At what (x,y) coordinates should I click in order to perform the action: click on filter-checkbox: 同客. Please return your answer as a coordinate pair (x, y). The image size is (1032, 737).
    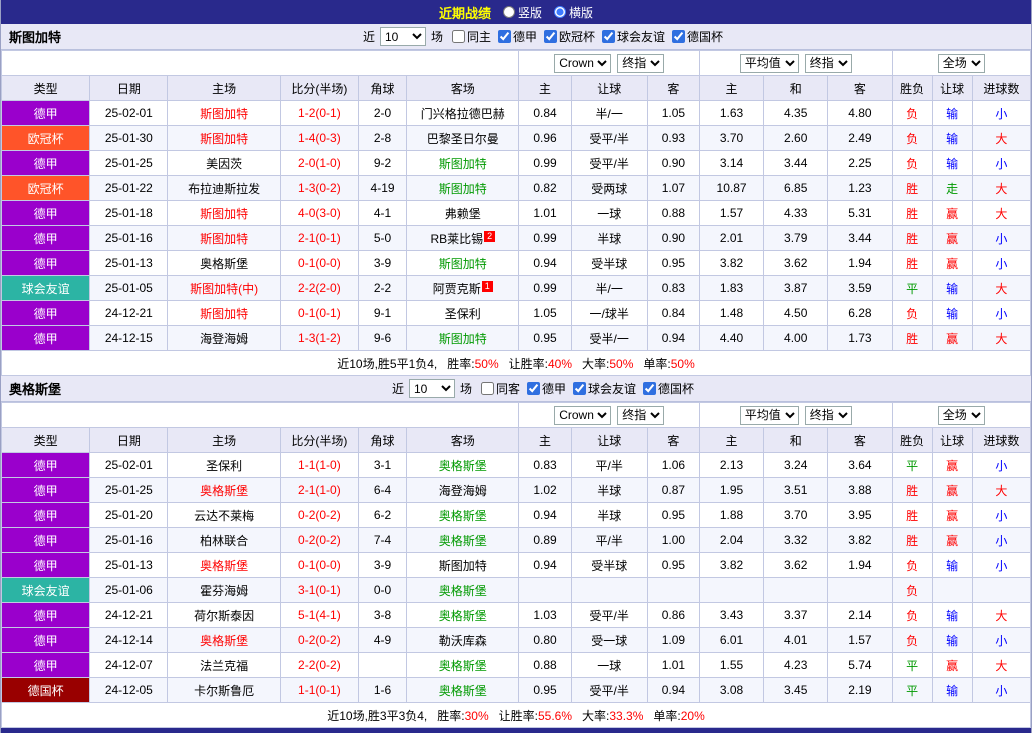
    Looking at the image, I should click on (500, 388).